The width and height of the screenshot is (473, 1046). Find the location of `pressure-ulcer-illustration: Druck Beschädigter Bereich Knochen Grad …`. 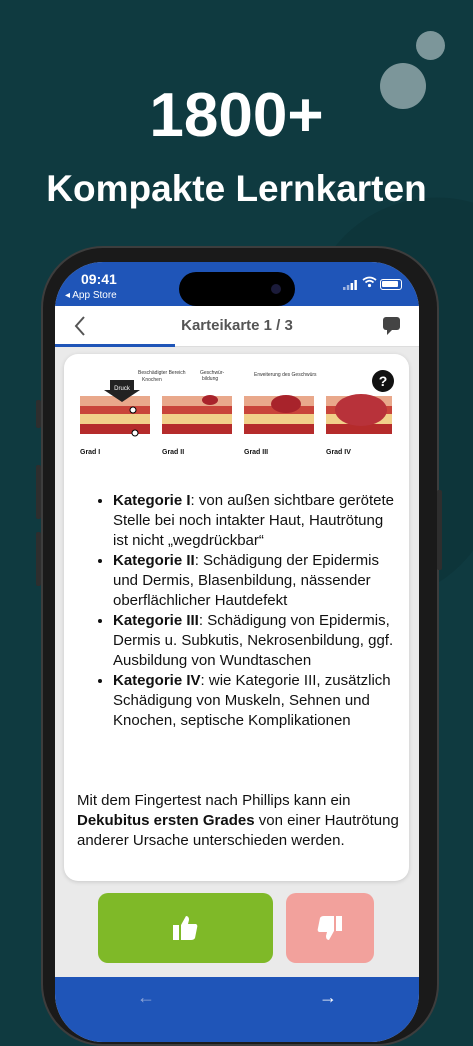

pressure-ulcer-illustration: Druck Beschädigter Bereich Knochen Grad … is located at coordinates (236, 413).